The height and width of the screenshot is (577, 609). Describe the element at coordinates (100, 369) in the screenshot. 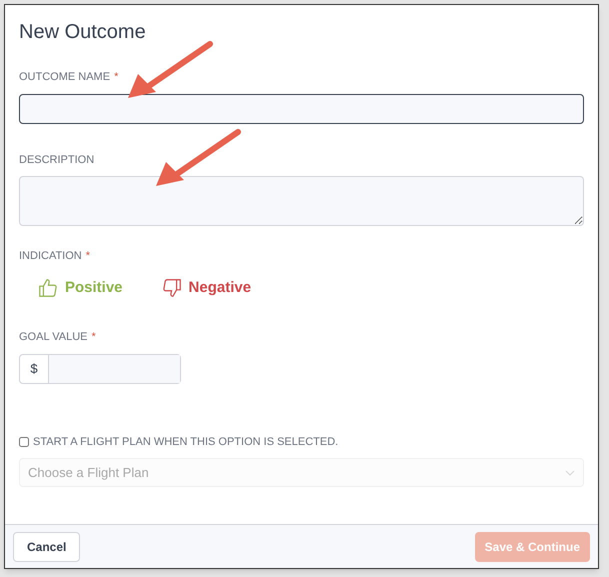

I see `goal-value-field: $` at that location.